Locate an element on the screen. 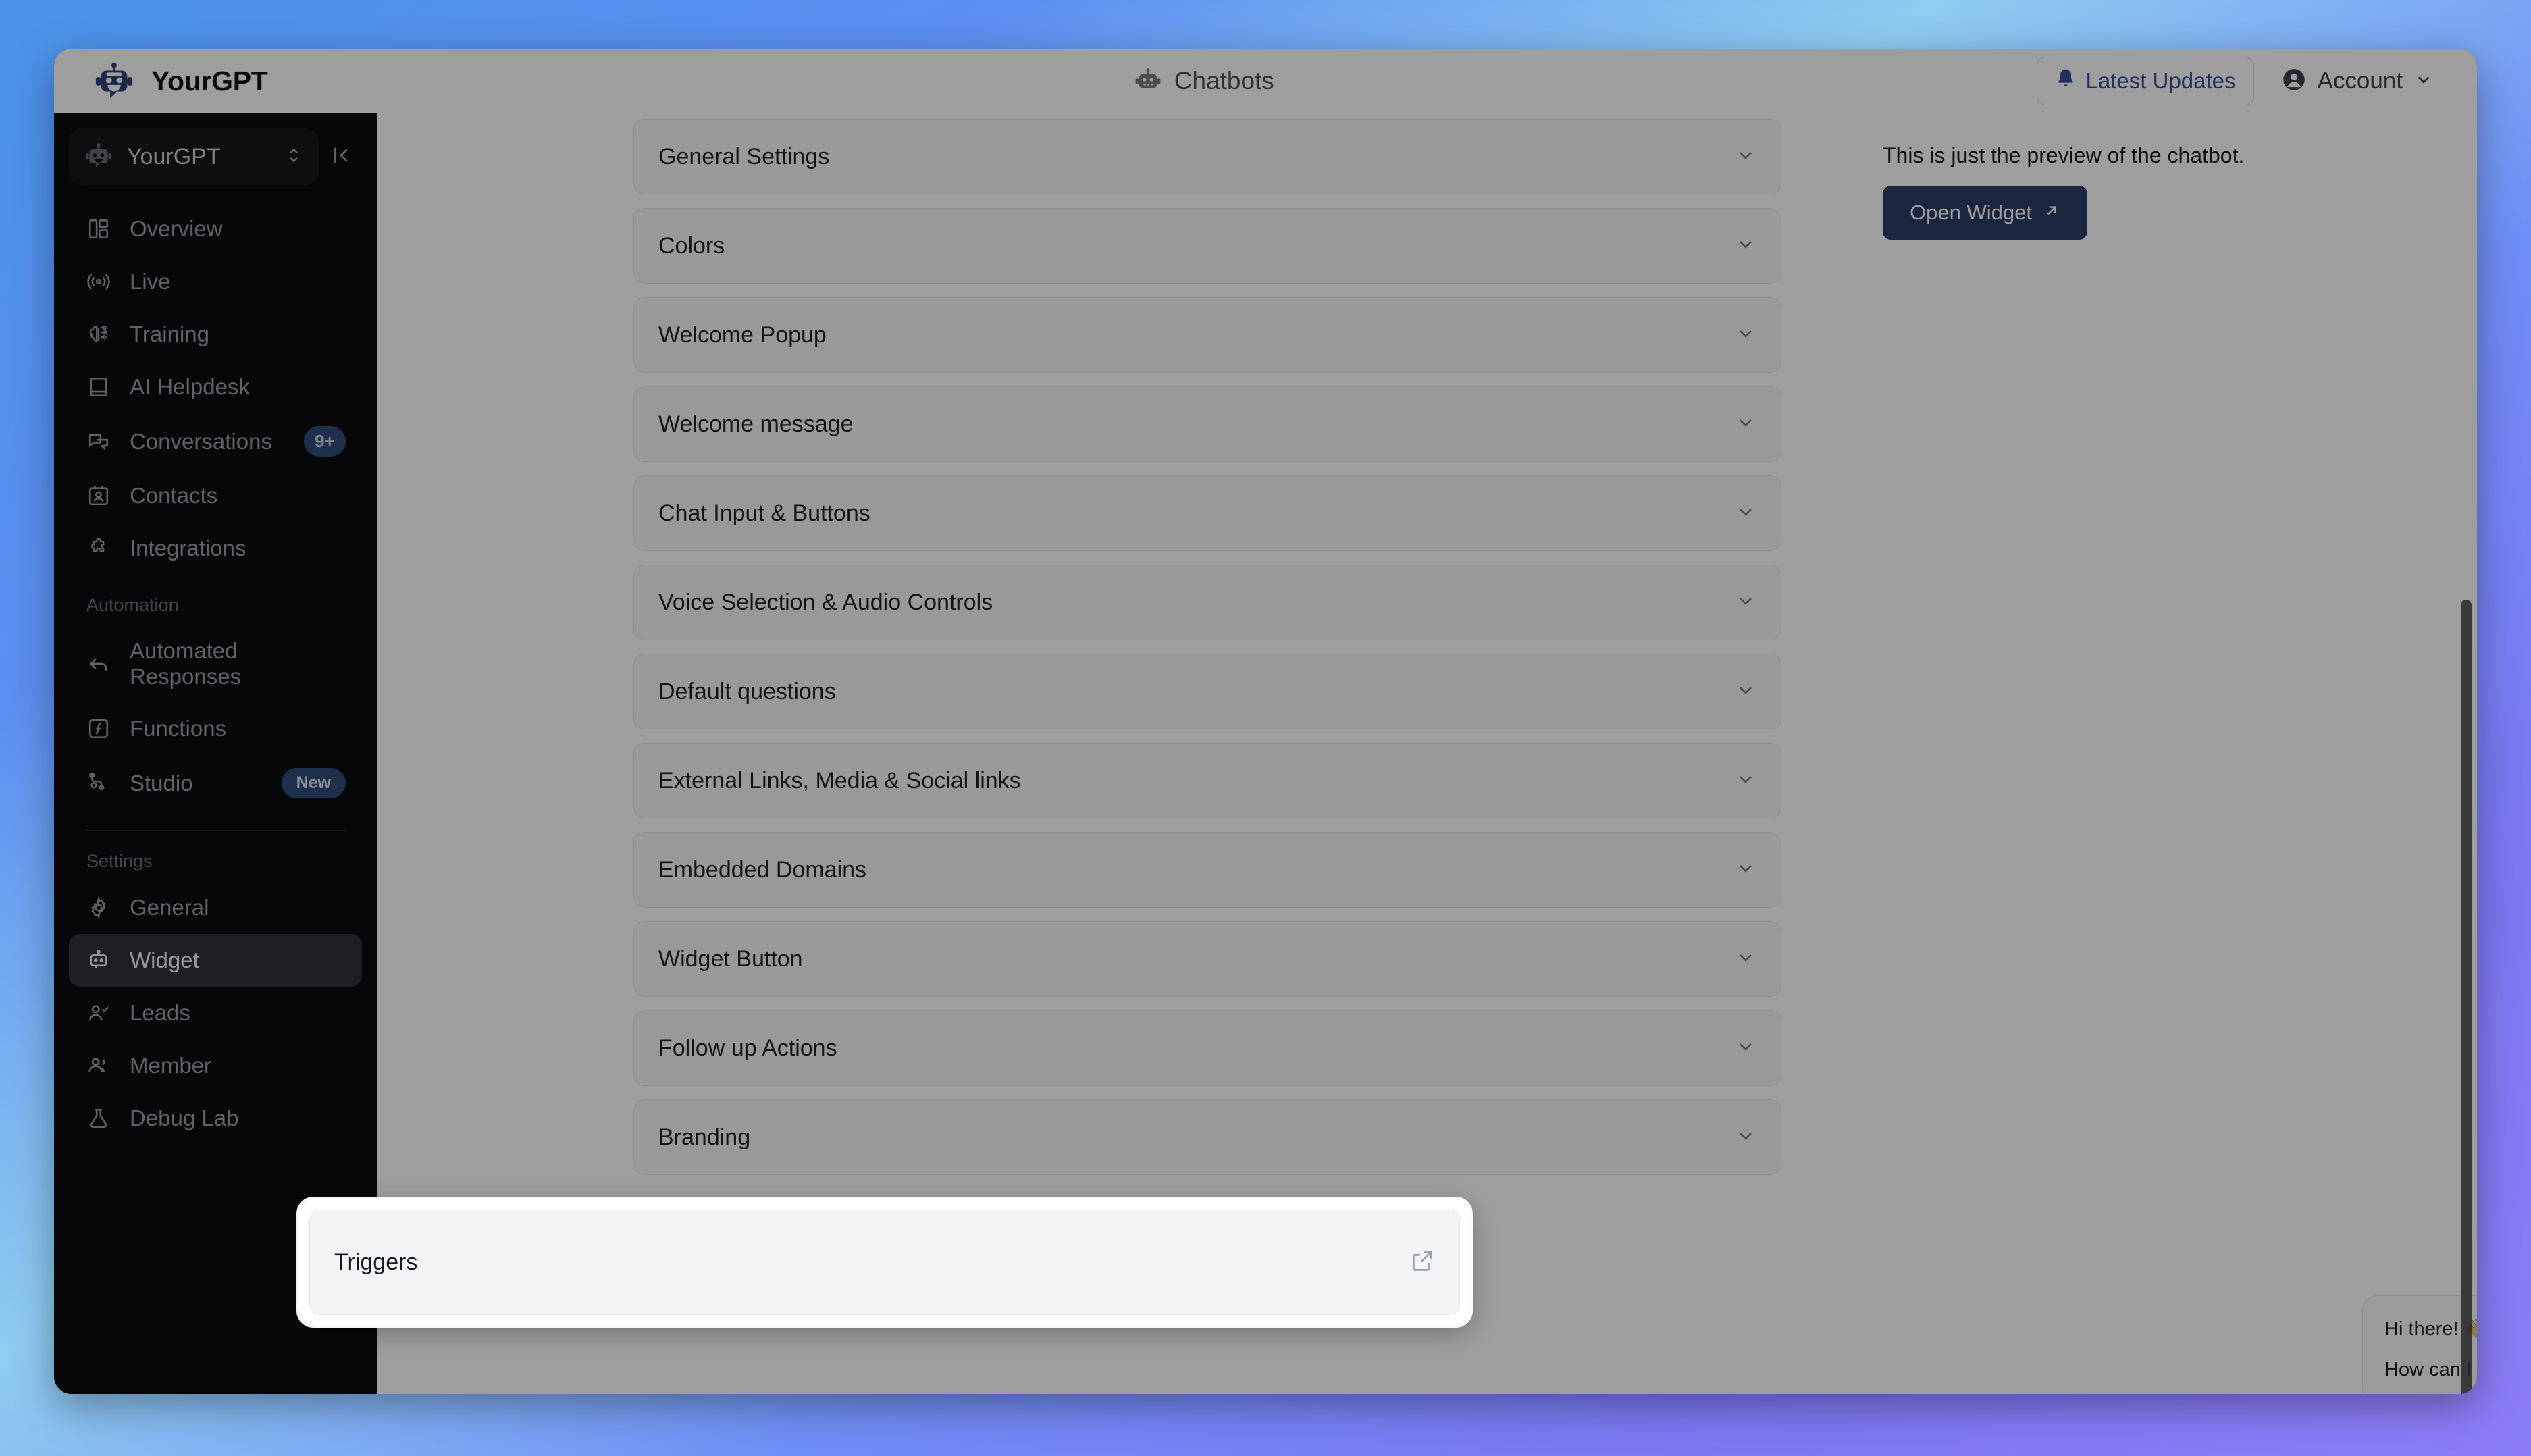 This screenshot has height=1456, width=2531. sidebar-item-automated-responses: Automated Responses is located at coordinates (216, 663).